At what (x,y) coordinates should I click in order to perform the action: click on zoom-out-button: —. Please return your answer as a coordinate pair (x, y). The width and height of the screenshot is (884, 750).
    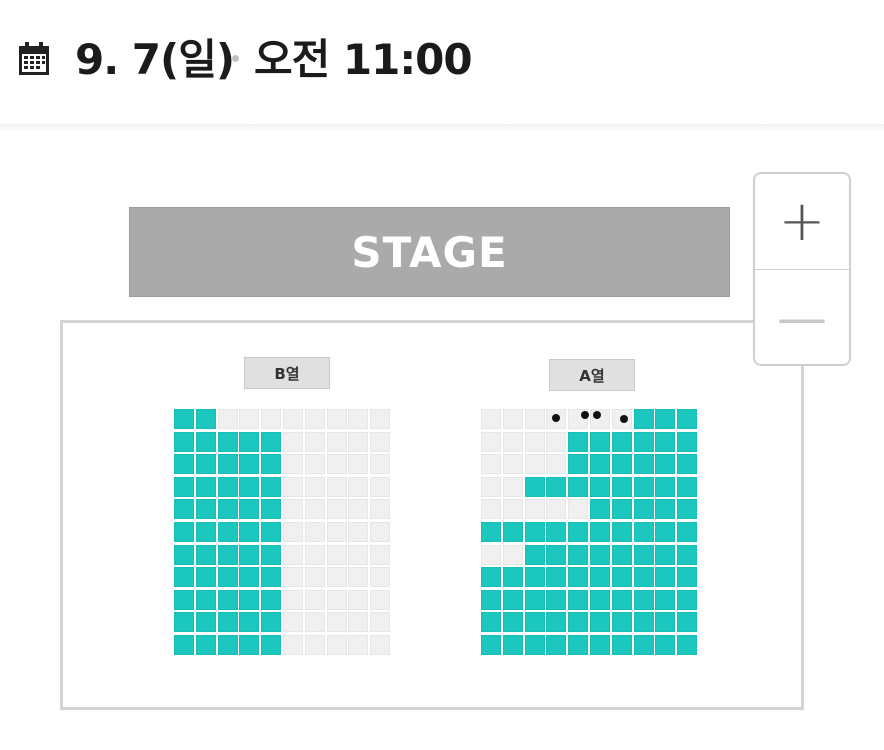
    Looking at the image, I should click on (802, 317).